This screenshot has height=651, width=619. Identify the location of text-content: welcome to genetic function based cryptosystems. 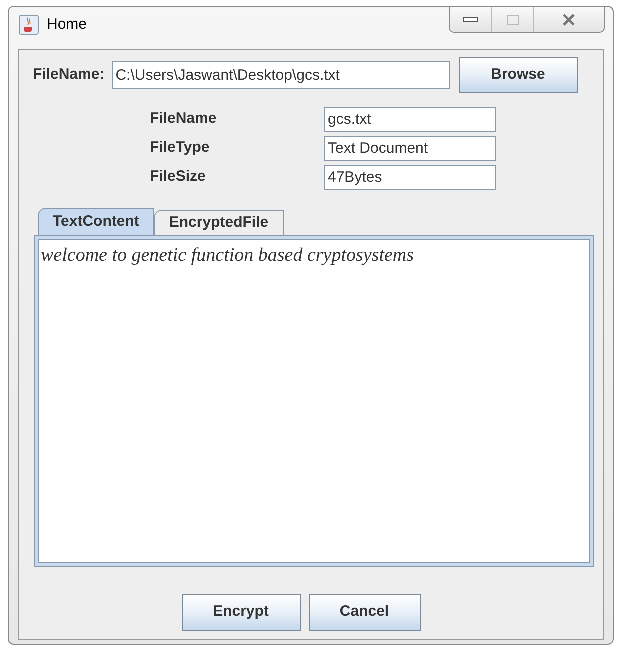
(228, 256).